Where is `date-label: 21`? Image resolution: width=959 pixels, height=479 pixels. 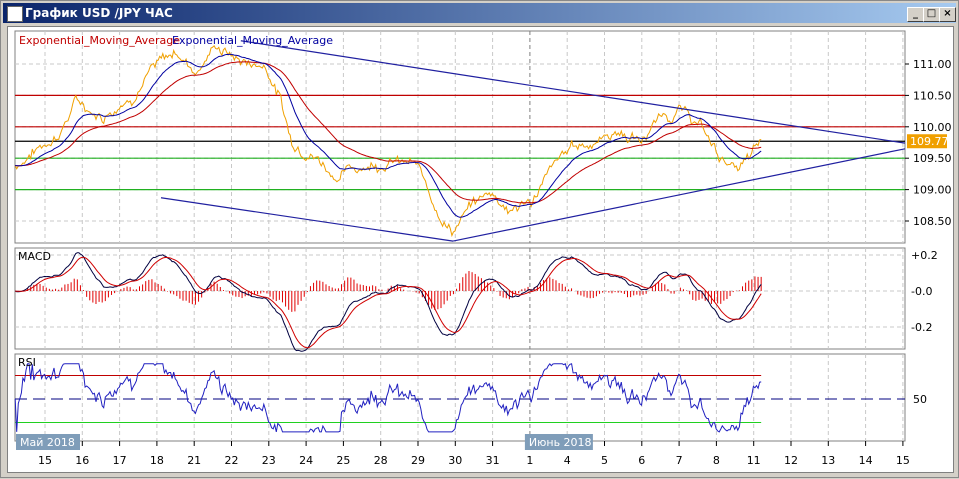
date-label: 21 is located at coordinates (194, 460).